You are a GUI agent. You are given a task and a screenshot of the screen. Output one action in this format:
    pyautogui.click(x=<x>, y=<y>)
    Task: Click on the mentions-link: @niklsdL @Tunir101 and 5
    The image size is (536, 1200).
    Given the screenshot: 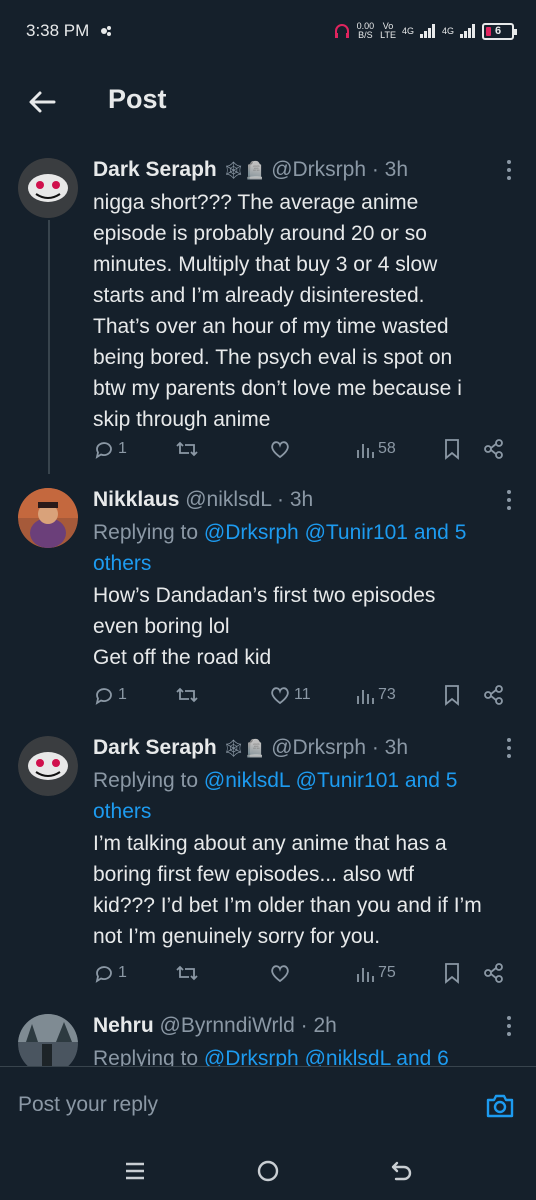 What is the action you would take?
    pyautogui.click(x=331, y=780)
    